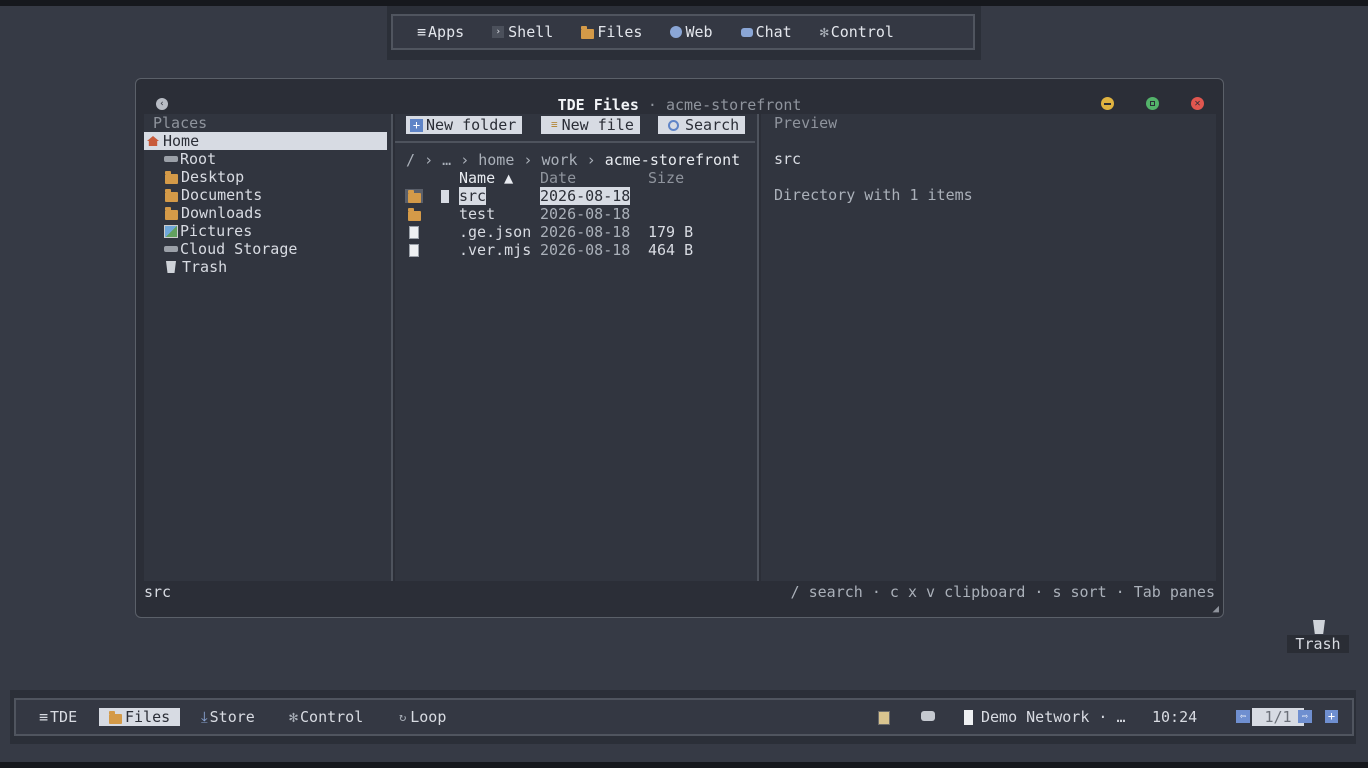  I want to click on taskbar-files-label: Files, so click(148, 717).